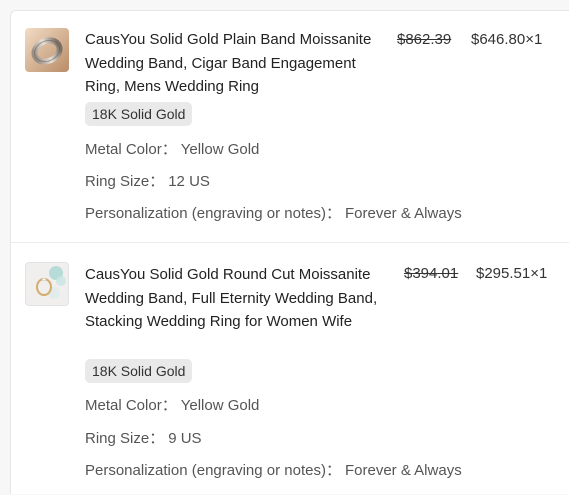 The height and width of the screenshot is (495, 569). I want to click on price-quantity: $646.80×1, so click(507, 39).